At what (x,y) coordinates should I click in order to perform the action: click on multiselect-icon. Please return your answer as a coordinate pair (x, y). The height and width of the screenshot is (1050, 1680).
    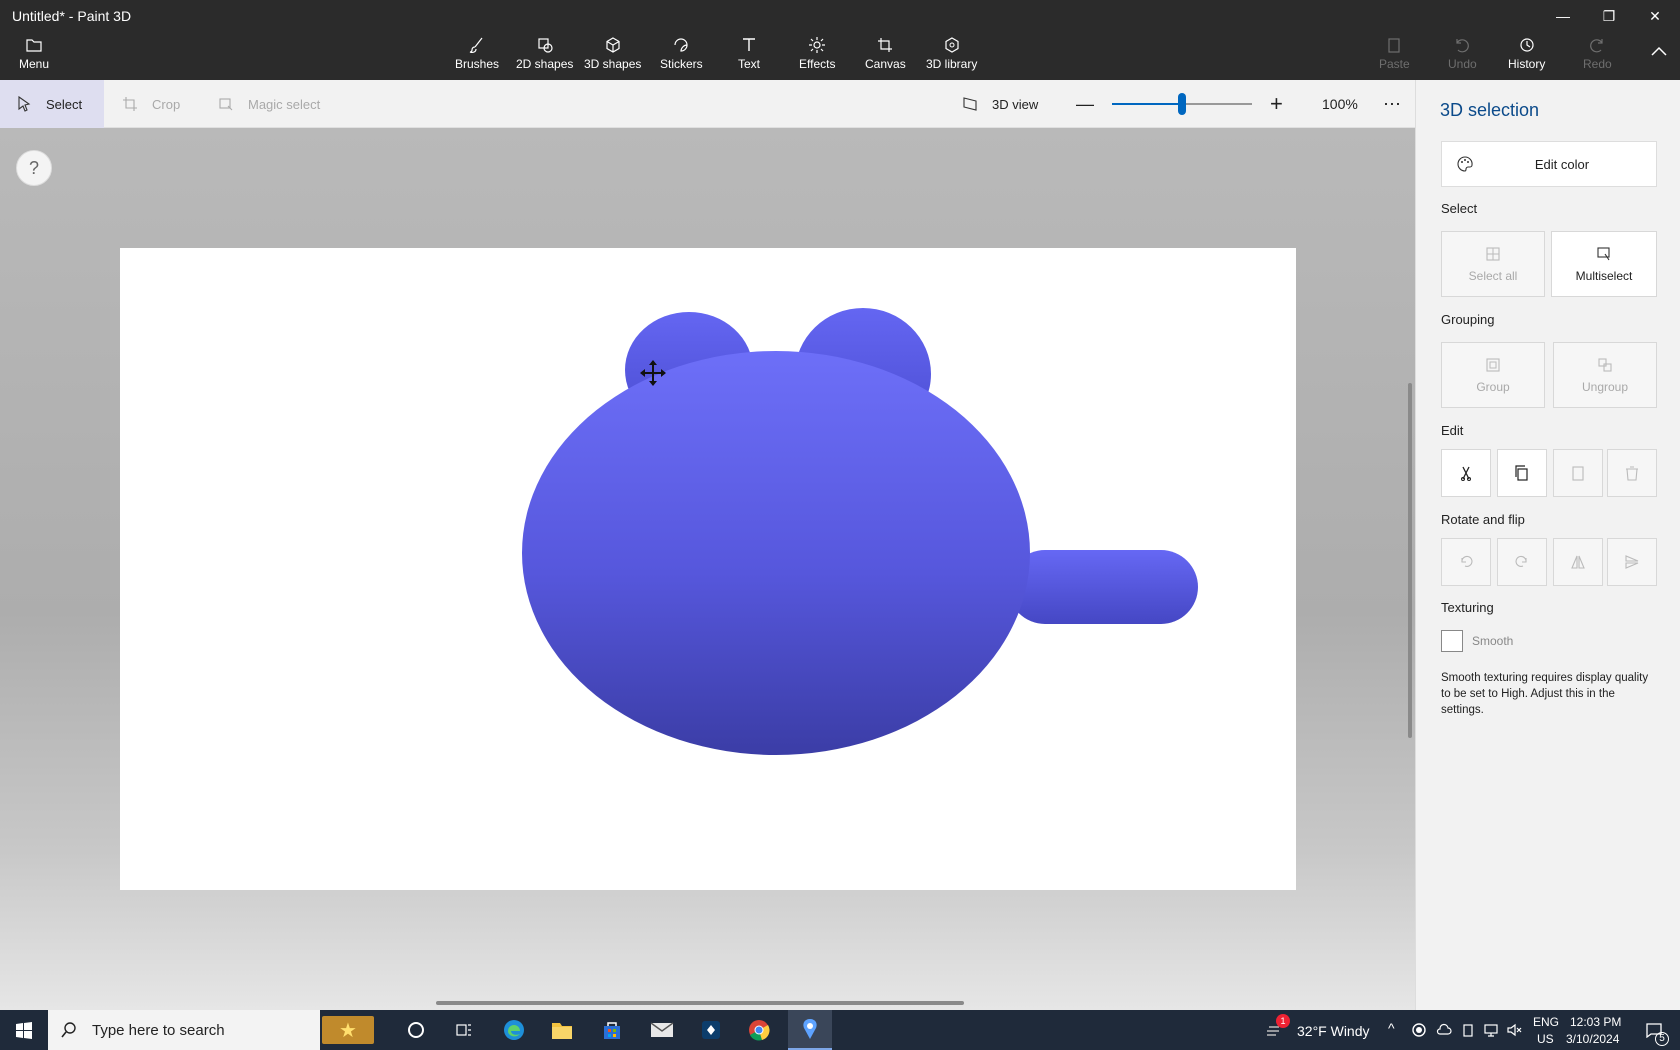
    Looking at the image, I should click on (1603, 254).